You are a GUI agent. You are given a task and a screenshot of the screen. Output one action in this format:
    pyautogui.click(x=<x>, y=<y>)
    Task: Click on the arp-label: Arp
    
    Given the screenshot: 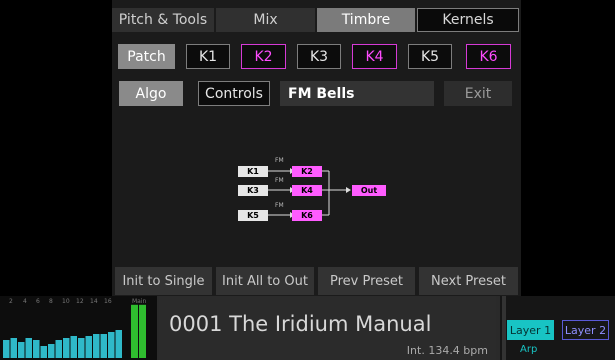 What is the action you would take?
    pyautogui.click(x=528, y=349)
    